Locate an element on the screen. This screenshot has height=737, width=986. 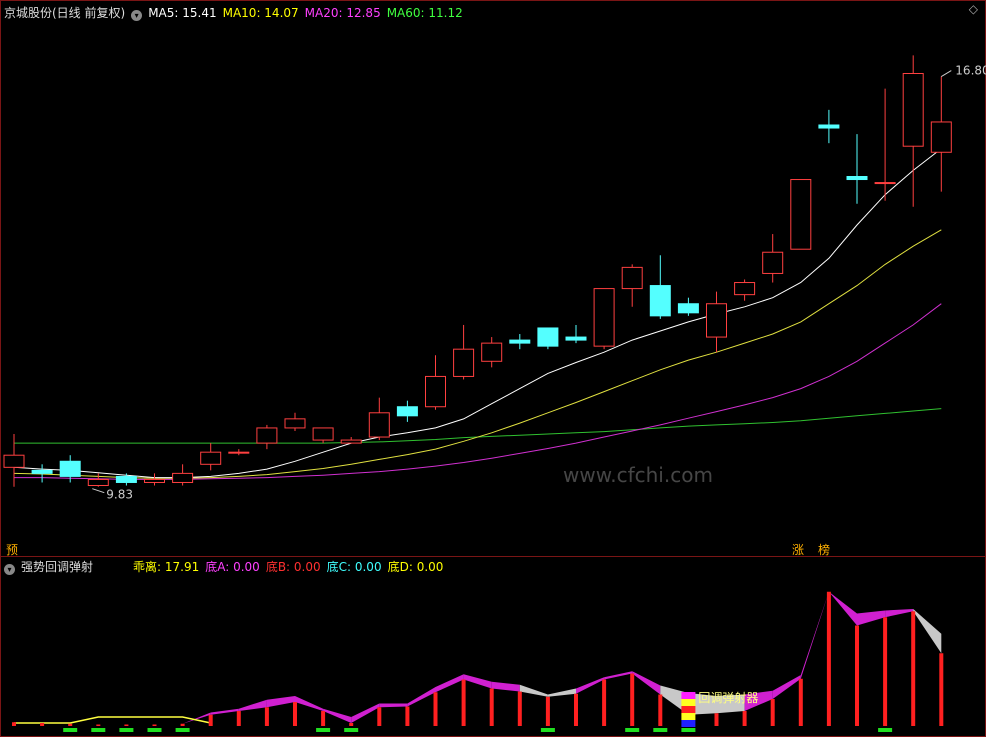
indicator-title: 强势回调弹射 is located at coordinates (57, 567).